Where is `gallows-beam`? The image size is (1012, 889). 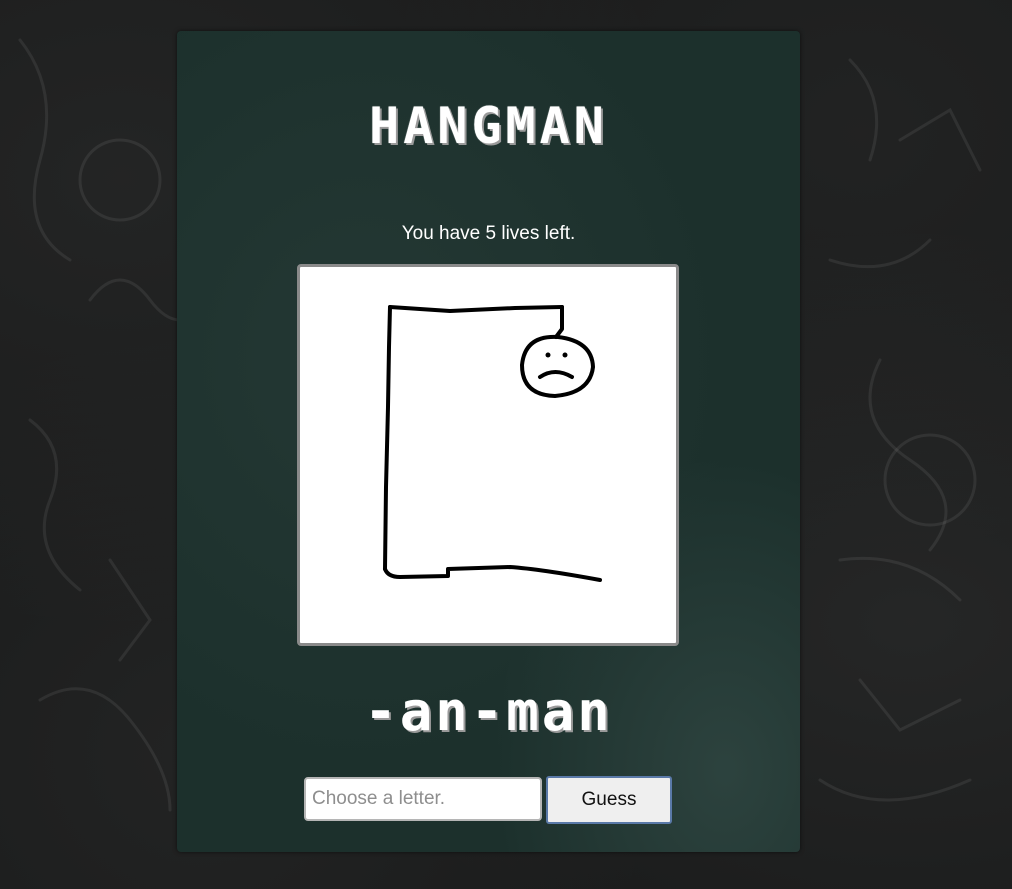
gallows-beam is located at coordinates (476, 309).